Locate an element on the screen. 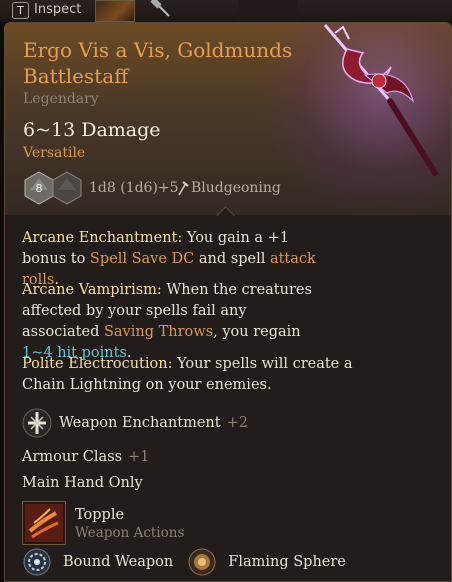  weapon-action-topple: Topple Weapon Actions is located at coordinates (103, 523).